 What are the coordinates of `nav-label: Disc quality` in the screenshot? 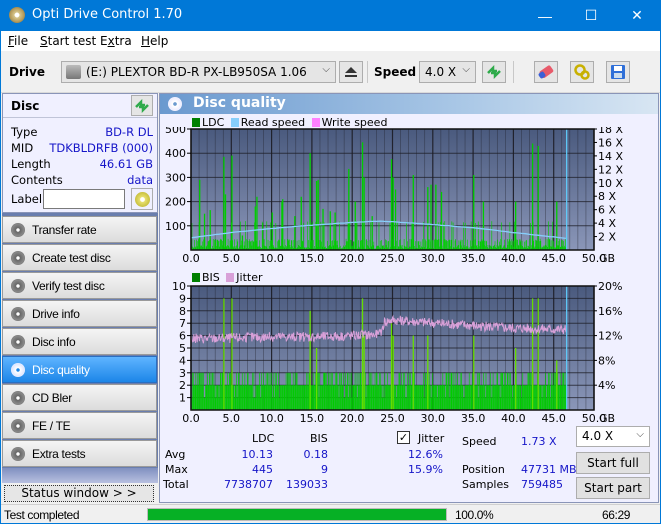 It's located at (61, 370).